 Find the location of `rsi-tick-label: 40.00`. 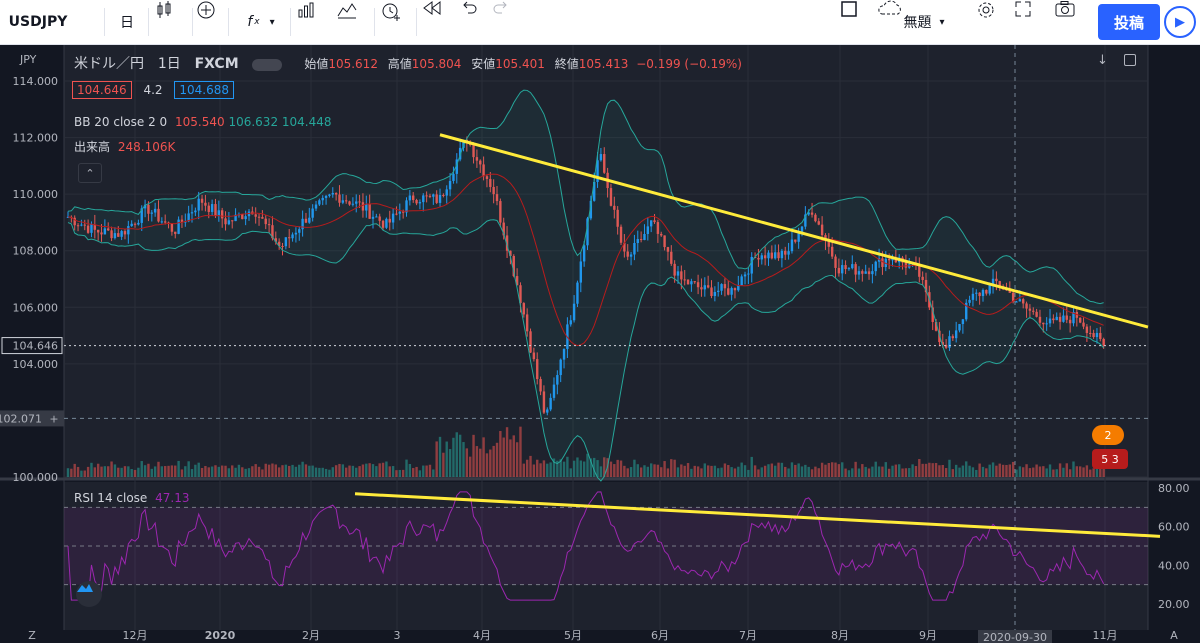

rsi-tick-label: 40.00 is located at coordinates (1174, 565).